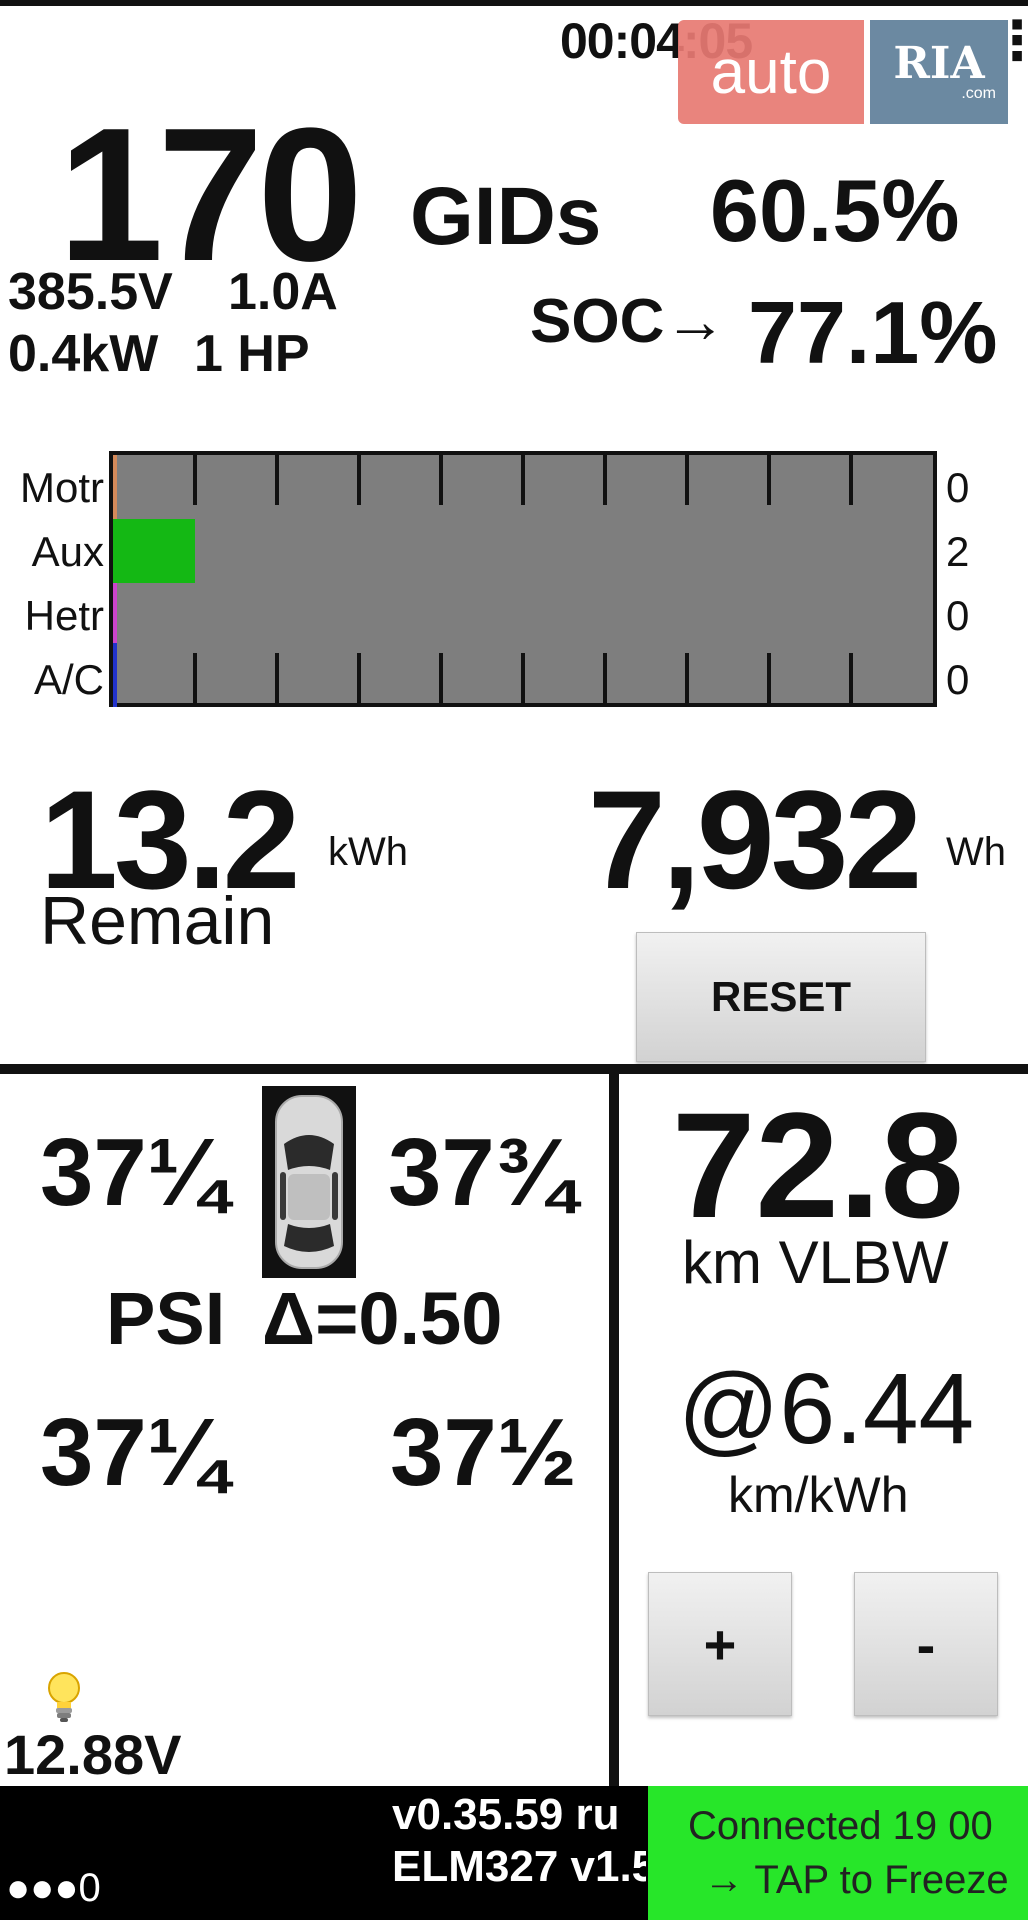 Image resolution: width=1028 pixels, height=1920 pixels. What do you see at coordinates (838, 1853) in the screenshot?
I see `connection-status-button: Connected 19 00 → TAP to Freeze` at bounding box center [838, 1853].